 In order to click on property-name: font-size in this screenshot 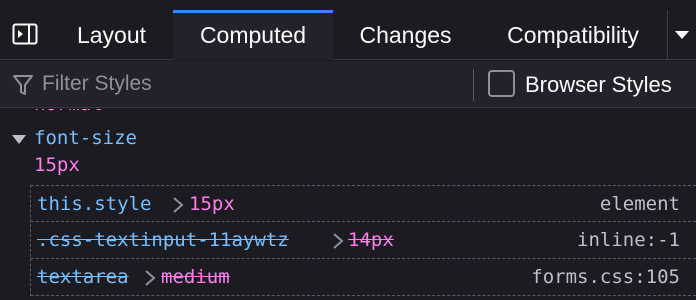, I will do `click(85, 138)`.